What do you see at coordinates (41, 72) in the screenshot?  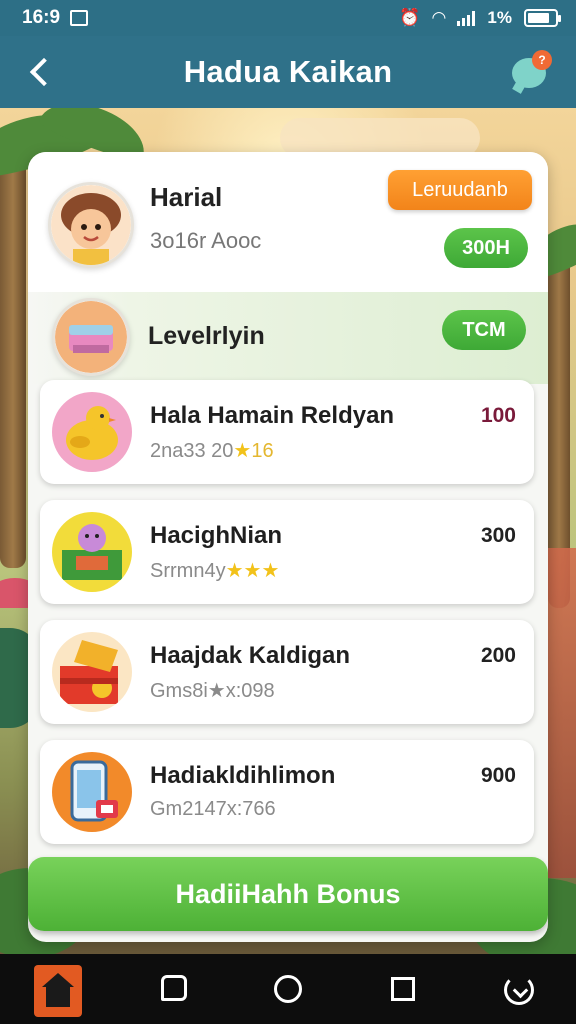 I see `back-chevron-icon` at bounding box center [41, 72].